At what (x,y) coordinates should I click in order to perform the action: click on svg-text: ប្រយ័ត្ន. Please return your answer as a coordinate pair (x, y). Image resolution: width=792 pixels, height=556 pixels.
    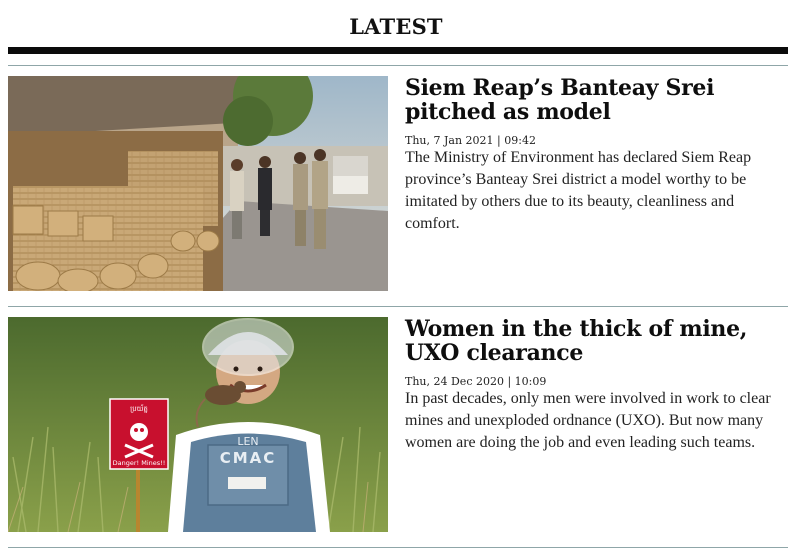
    Looking at the image, I should click on (139, 408).